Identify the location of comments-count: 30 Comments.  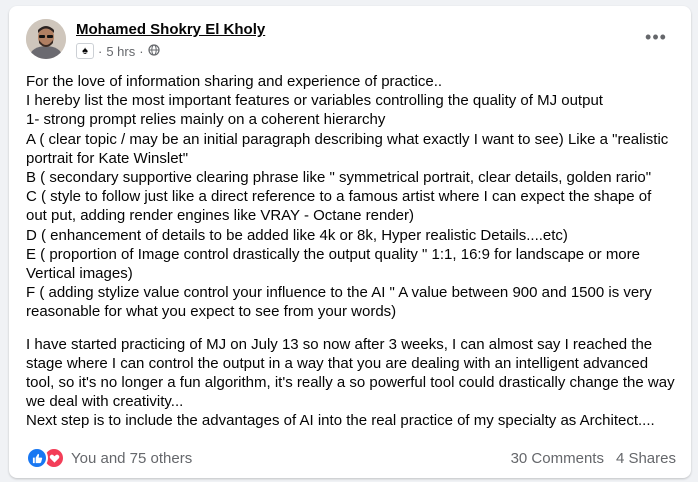
(557, 458).